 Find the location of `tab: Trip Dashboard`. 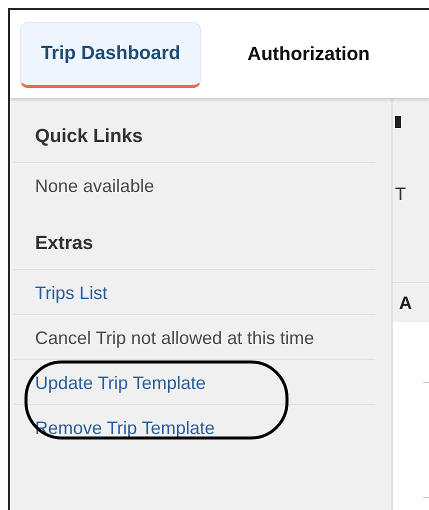

tab: Trip Dashboard is located at coordinates (111, 55).